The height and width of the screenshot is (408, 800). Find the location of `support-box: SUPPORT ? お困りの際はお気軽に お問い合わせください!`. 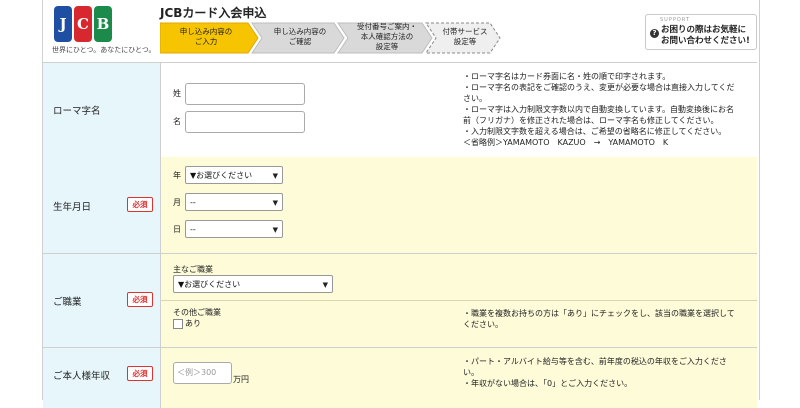

support-box: SUPPORT ? お困りの際はお気軽に お問い合わせください! is located at coordinates (701, 32).